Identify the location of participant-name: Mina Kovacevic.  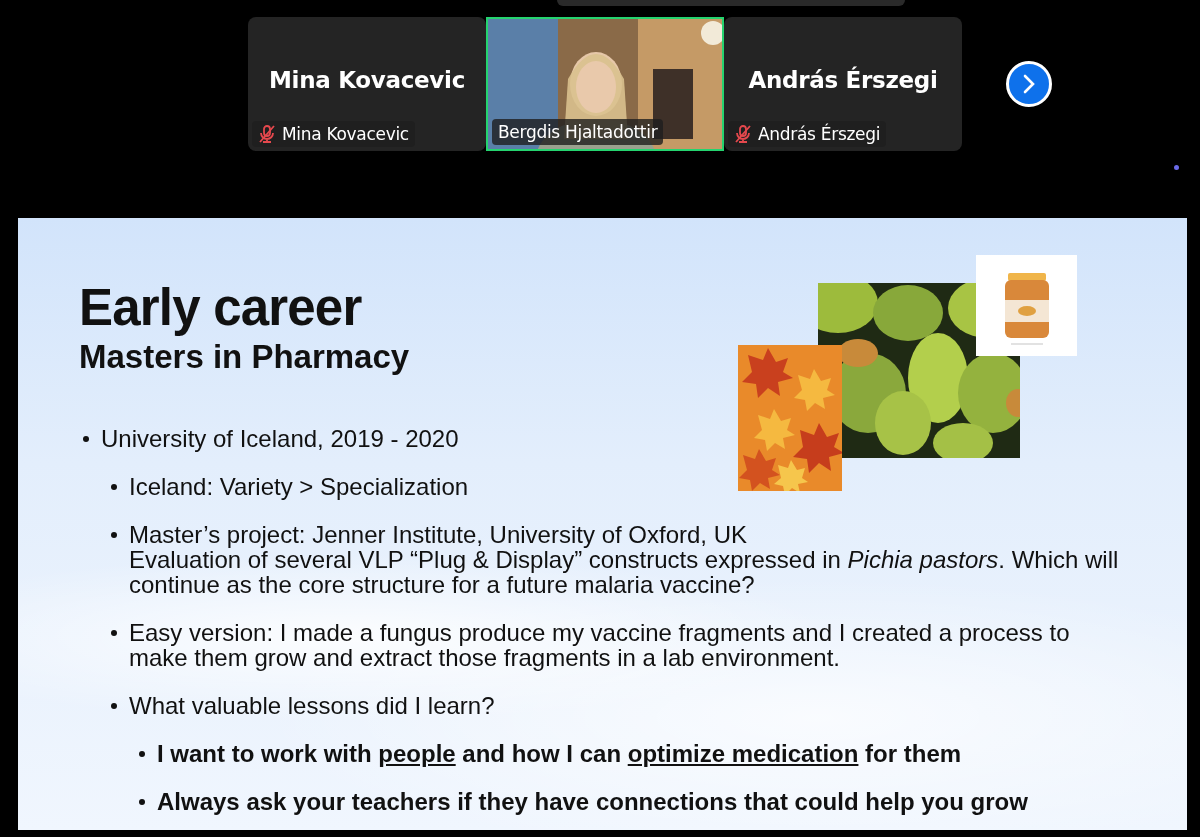
(367, 80).